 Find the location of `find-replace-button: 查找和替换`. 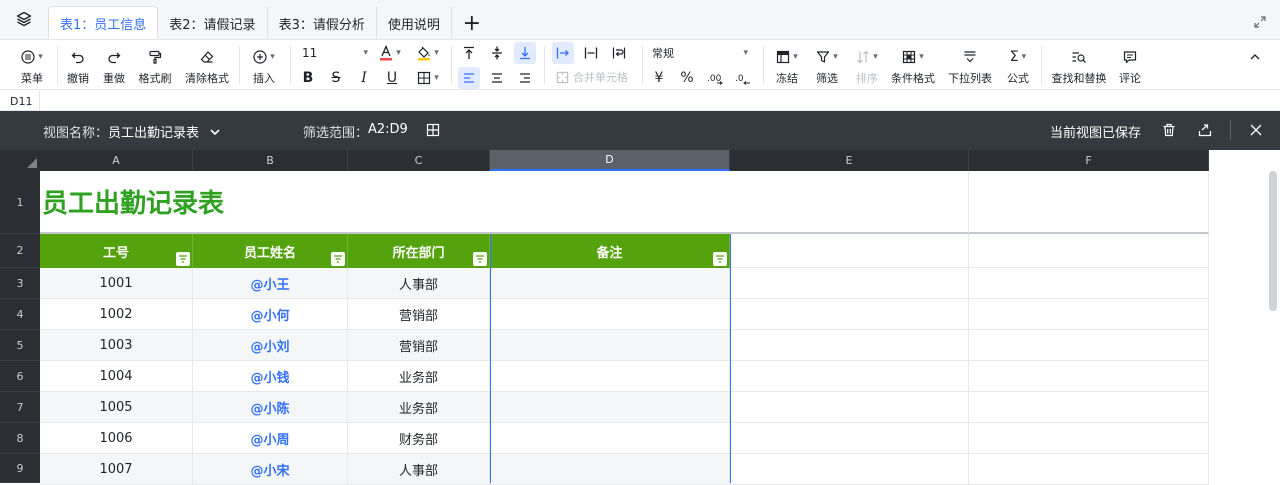

find-replace-button: 查找和替换 is located at coordinates (1079, 66).